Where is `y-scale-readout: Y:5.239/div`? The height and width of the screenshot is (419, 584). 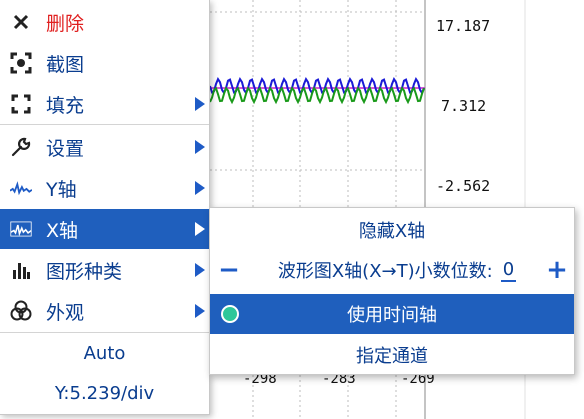
y-scale-readout: Y:5.239/div is located at coordinates (104, 393).